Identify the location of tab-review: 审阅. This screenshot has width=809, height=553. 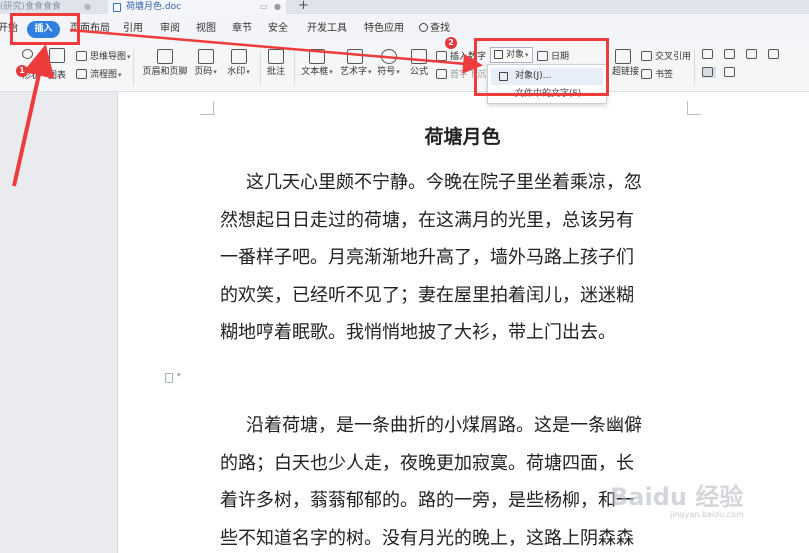
(170, 29).